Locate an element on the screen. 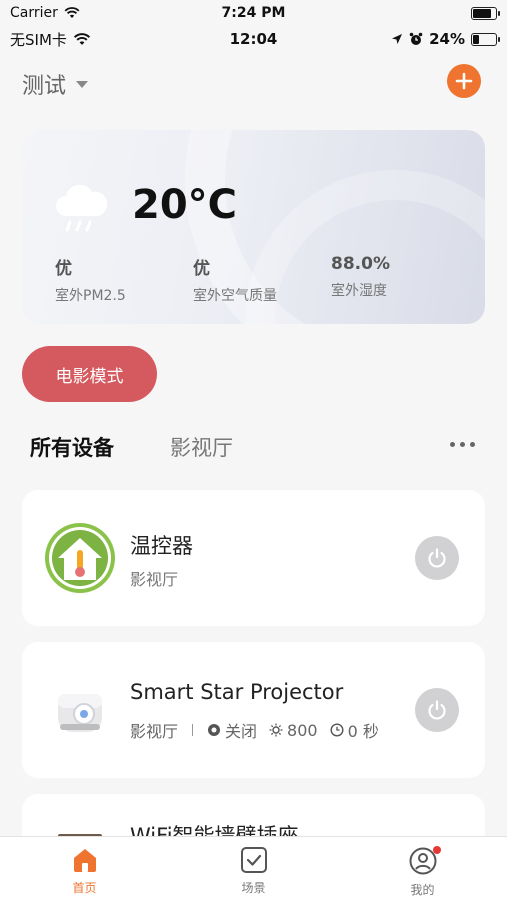 The width and height of the screenshot is (507, 900). metric-value: 88.0% is located at coordinates (360, 264).